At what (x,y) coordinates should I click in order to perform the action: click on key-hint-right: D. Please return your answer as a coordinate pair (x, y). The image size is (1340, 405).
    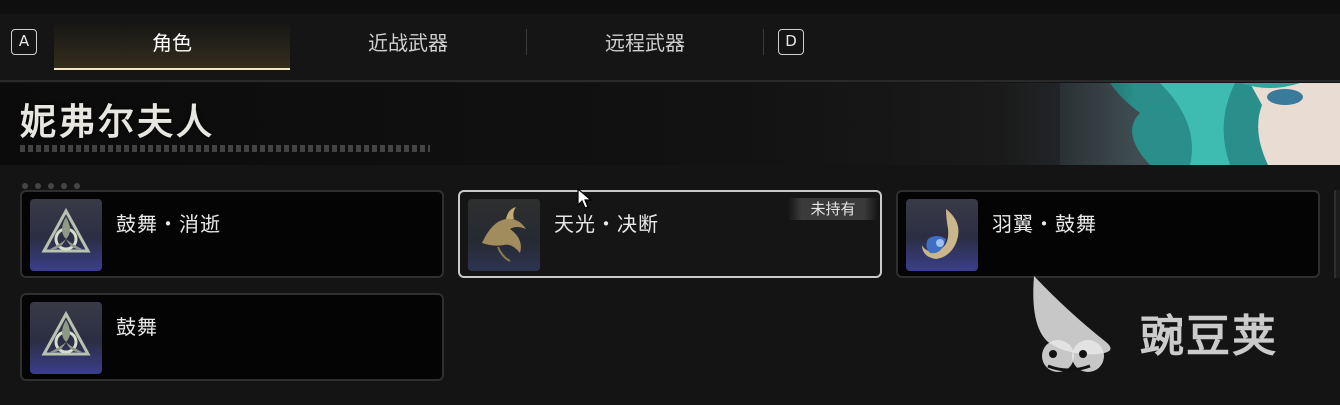
    Looking at the image, I should click on (791, 42).